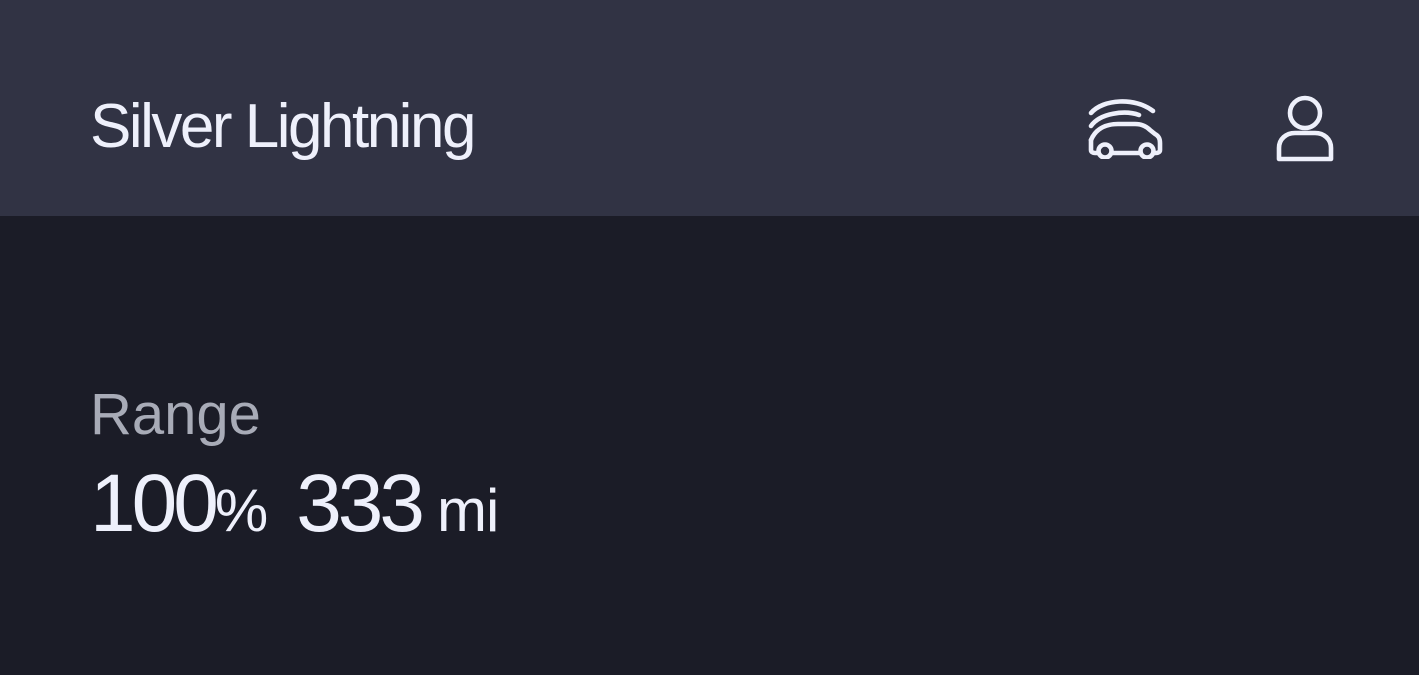 The image size is (1419, 675). What do you see at coordinates (294, 504) in the screenshot?
I see `range-values: 100 % 333 mi` at bounding box center [294, 504].